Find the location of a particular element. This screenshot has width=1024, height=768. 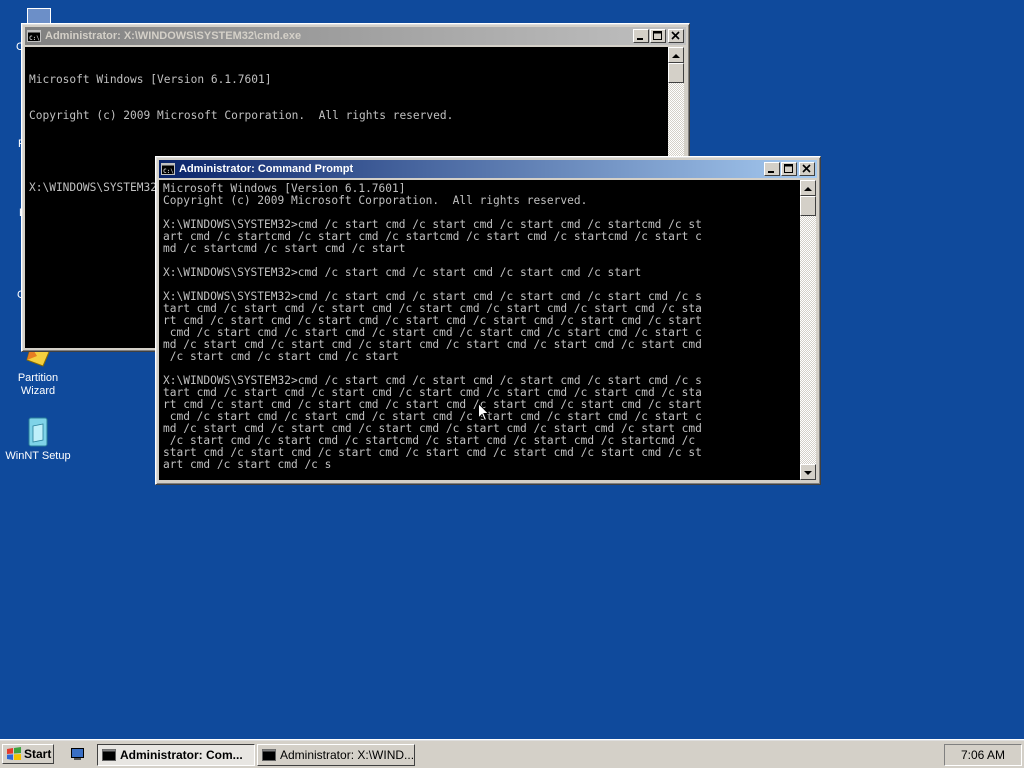

mouse-pointer-icon is located at coordinates (484, 412).